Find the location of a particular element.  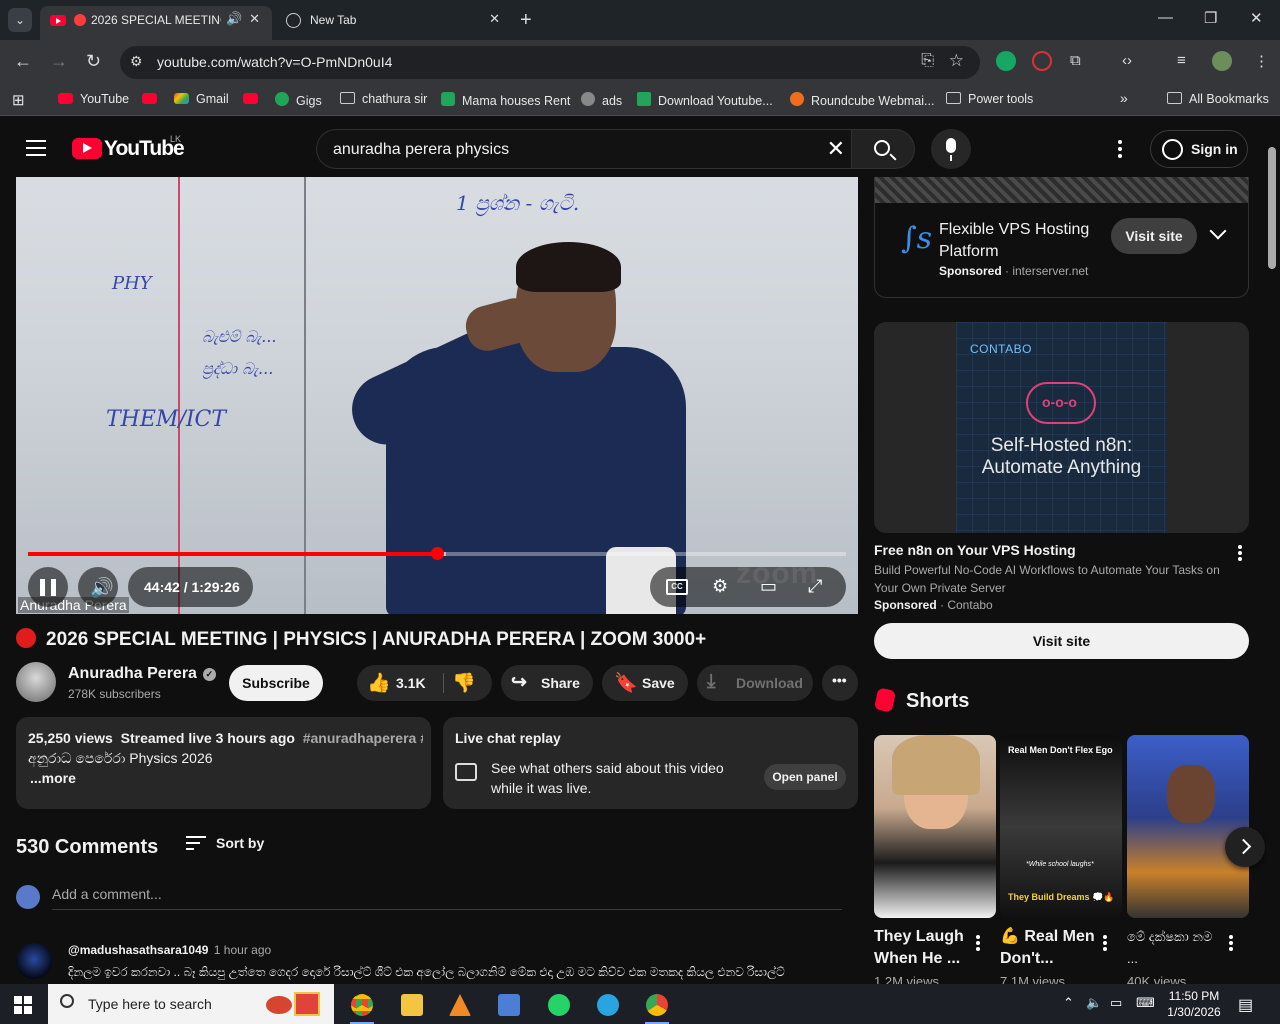

site-info-icon: ⚙ is located at coordinates (136, 61).